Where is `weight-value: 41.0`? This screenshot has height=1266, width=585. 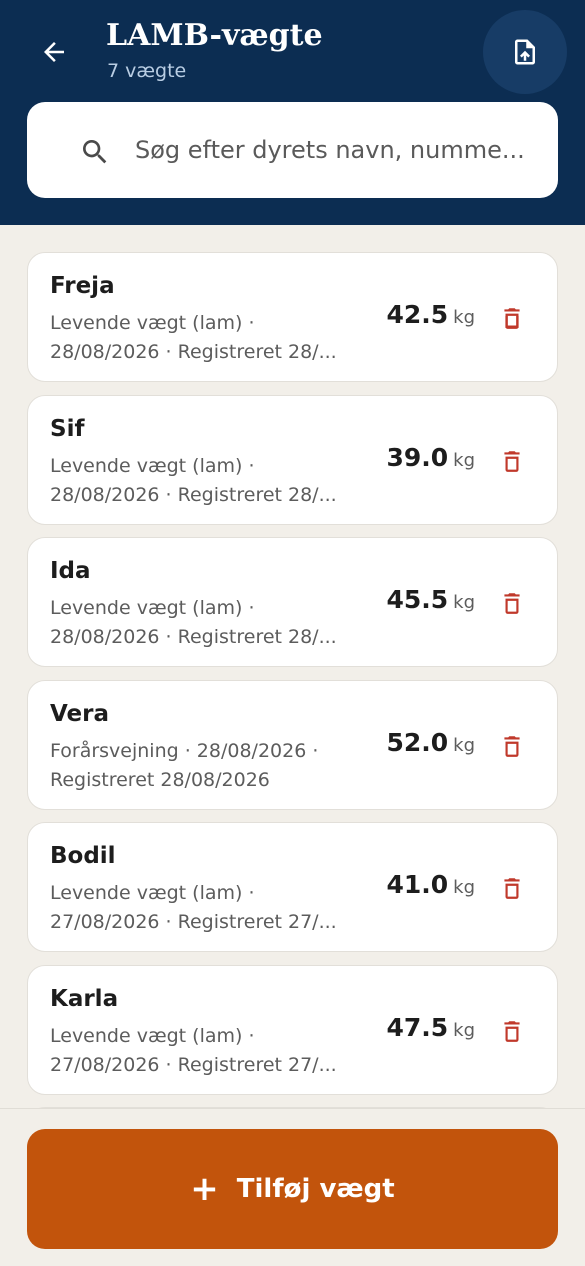
weight-value: 41.0 is located at coordinates (417, 884).